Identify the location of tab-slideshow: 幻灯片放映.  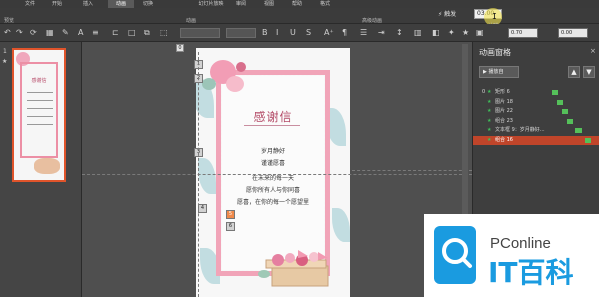
(211, 4).